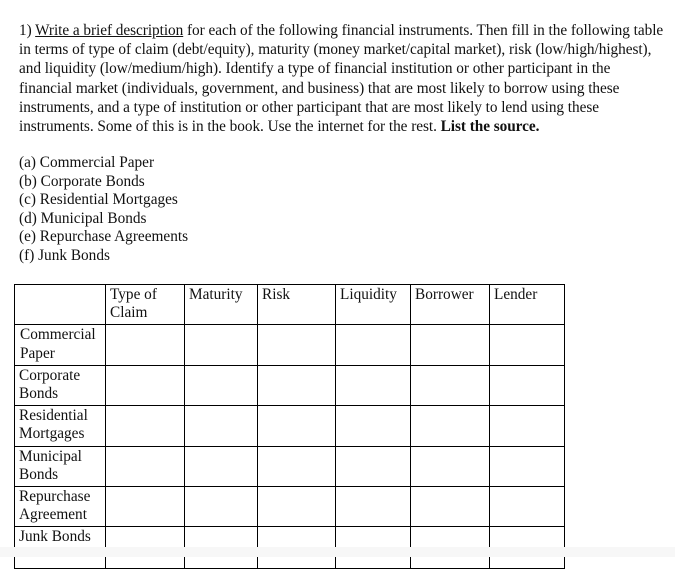 The height and width of the screenshot is (569, 675). What do you see at coordinates (60, 304) in the screenshot?
I see `table-header-cell-corner` at bounding box center [60, 304].